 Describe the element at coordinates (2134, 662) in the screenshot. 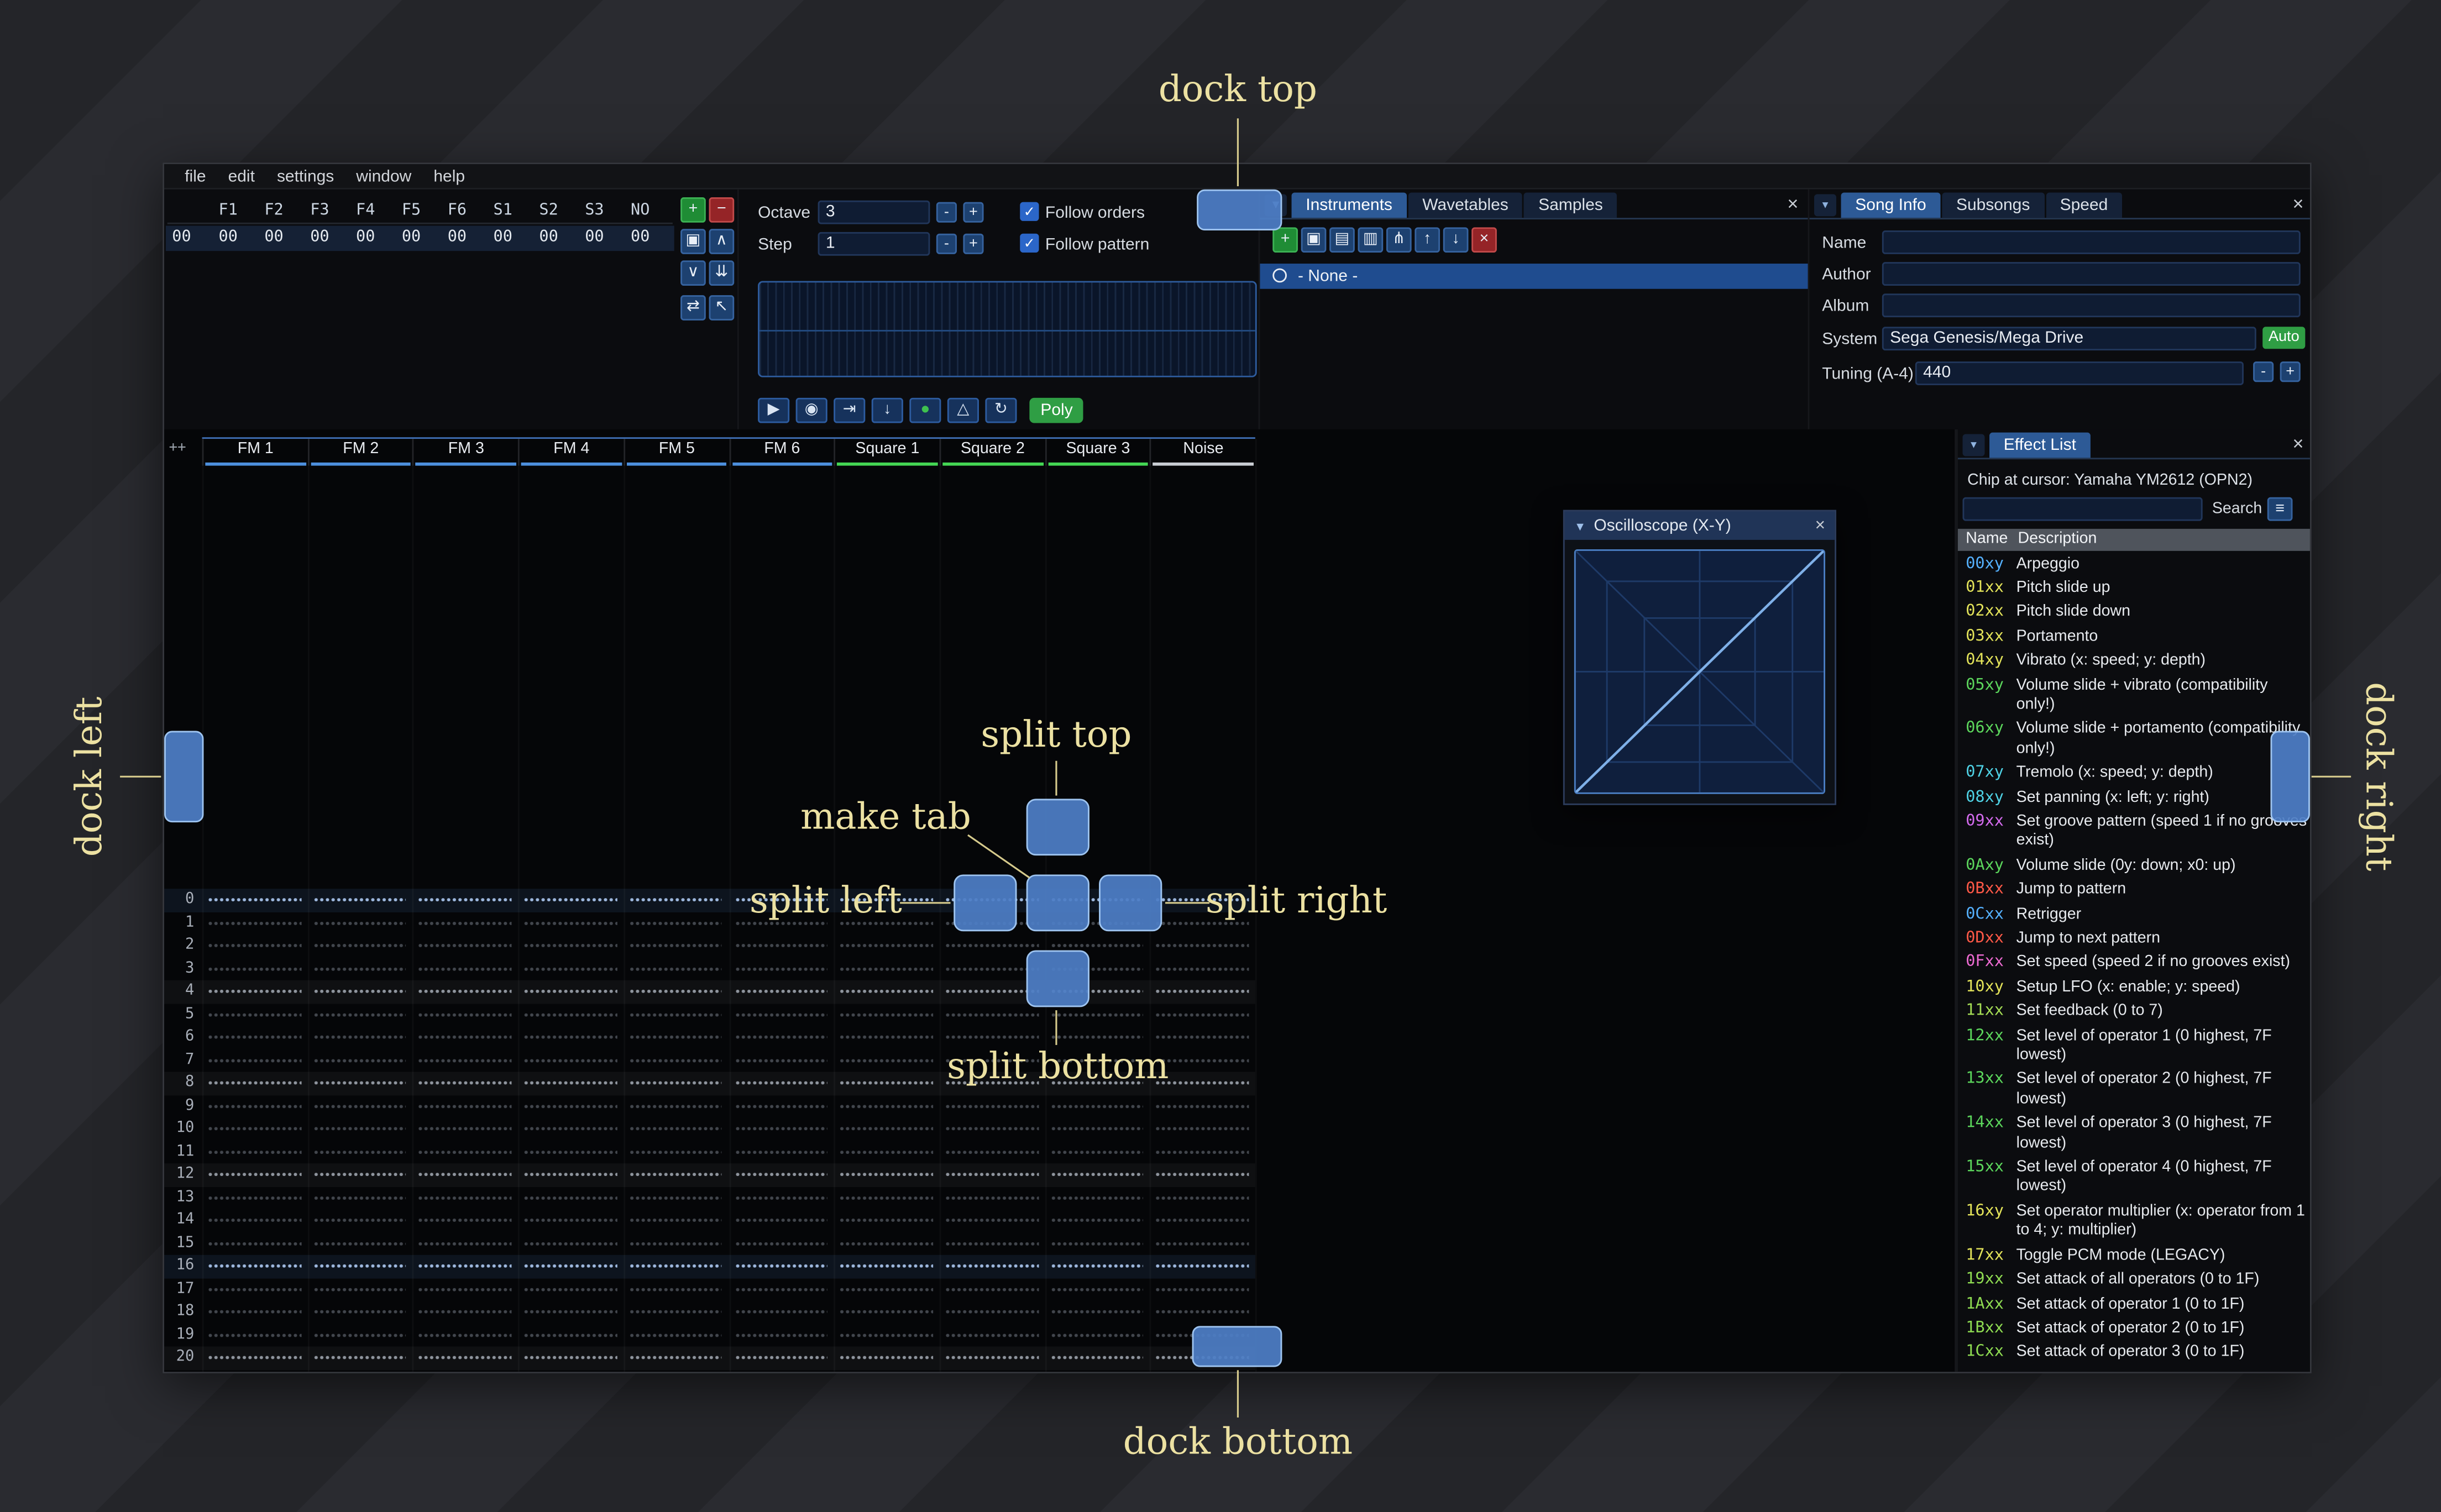

I see `effect-row: 04xy Vibrato (x: speed; y: depth)` at that location.